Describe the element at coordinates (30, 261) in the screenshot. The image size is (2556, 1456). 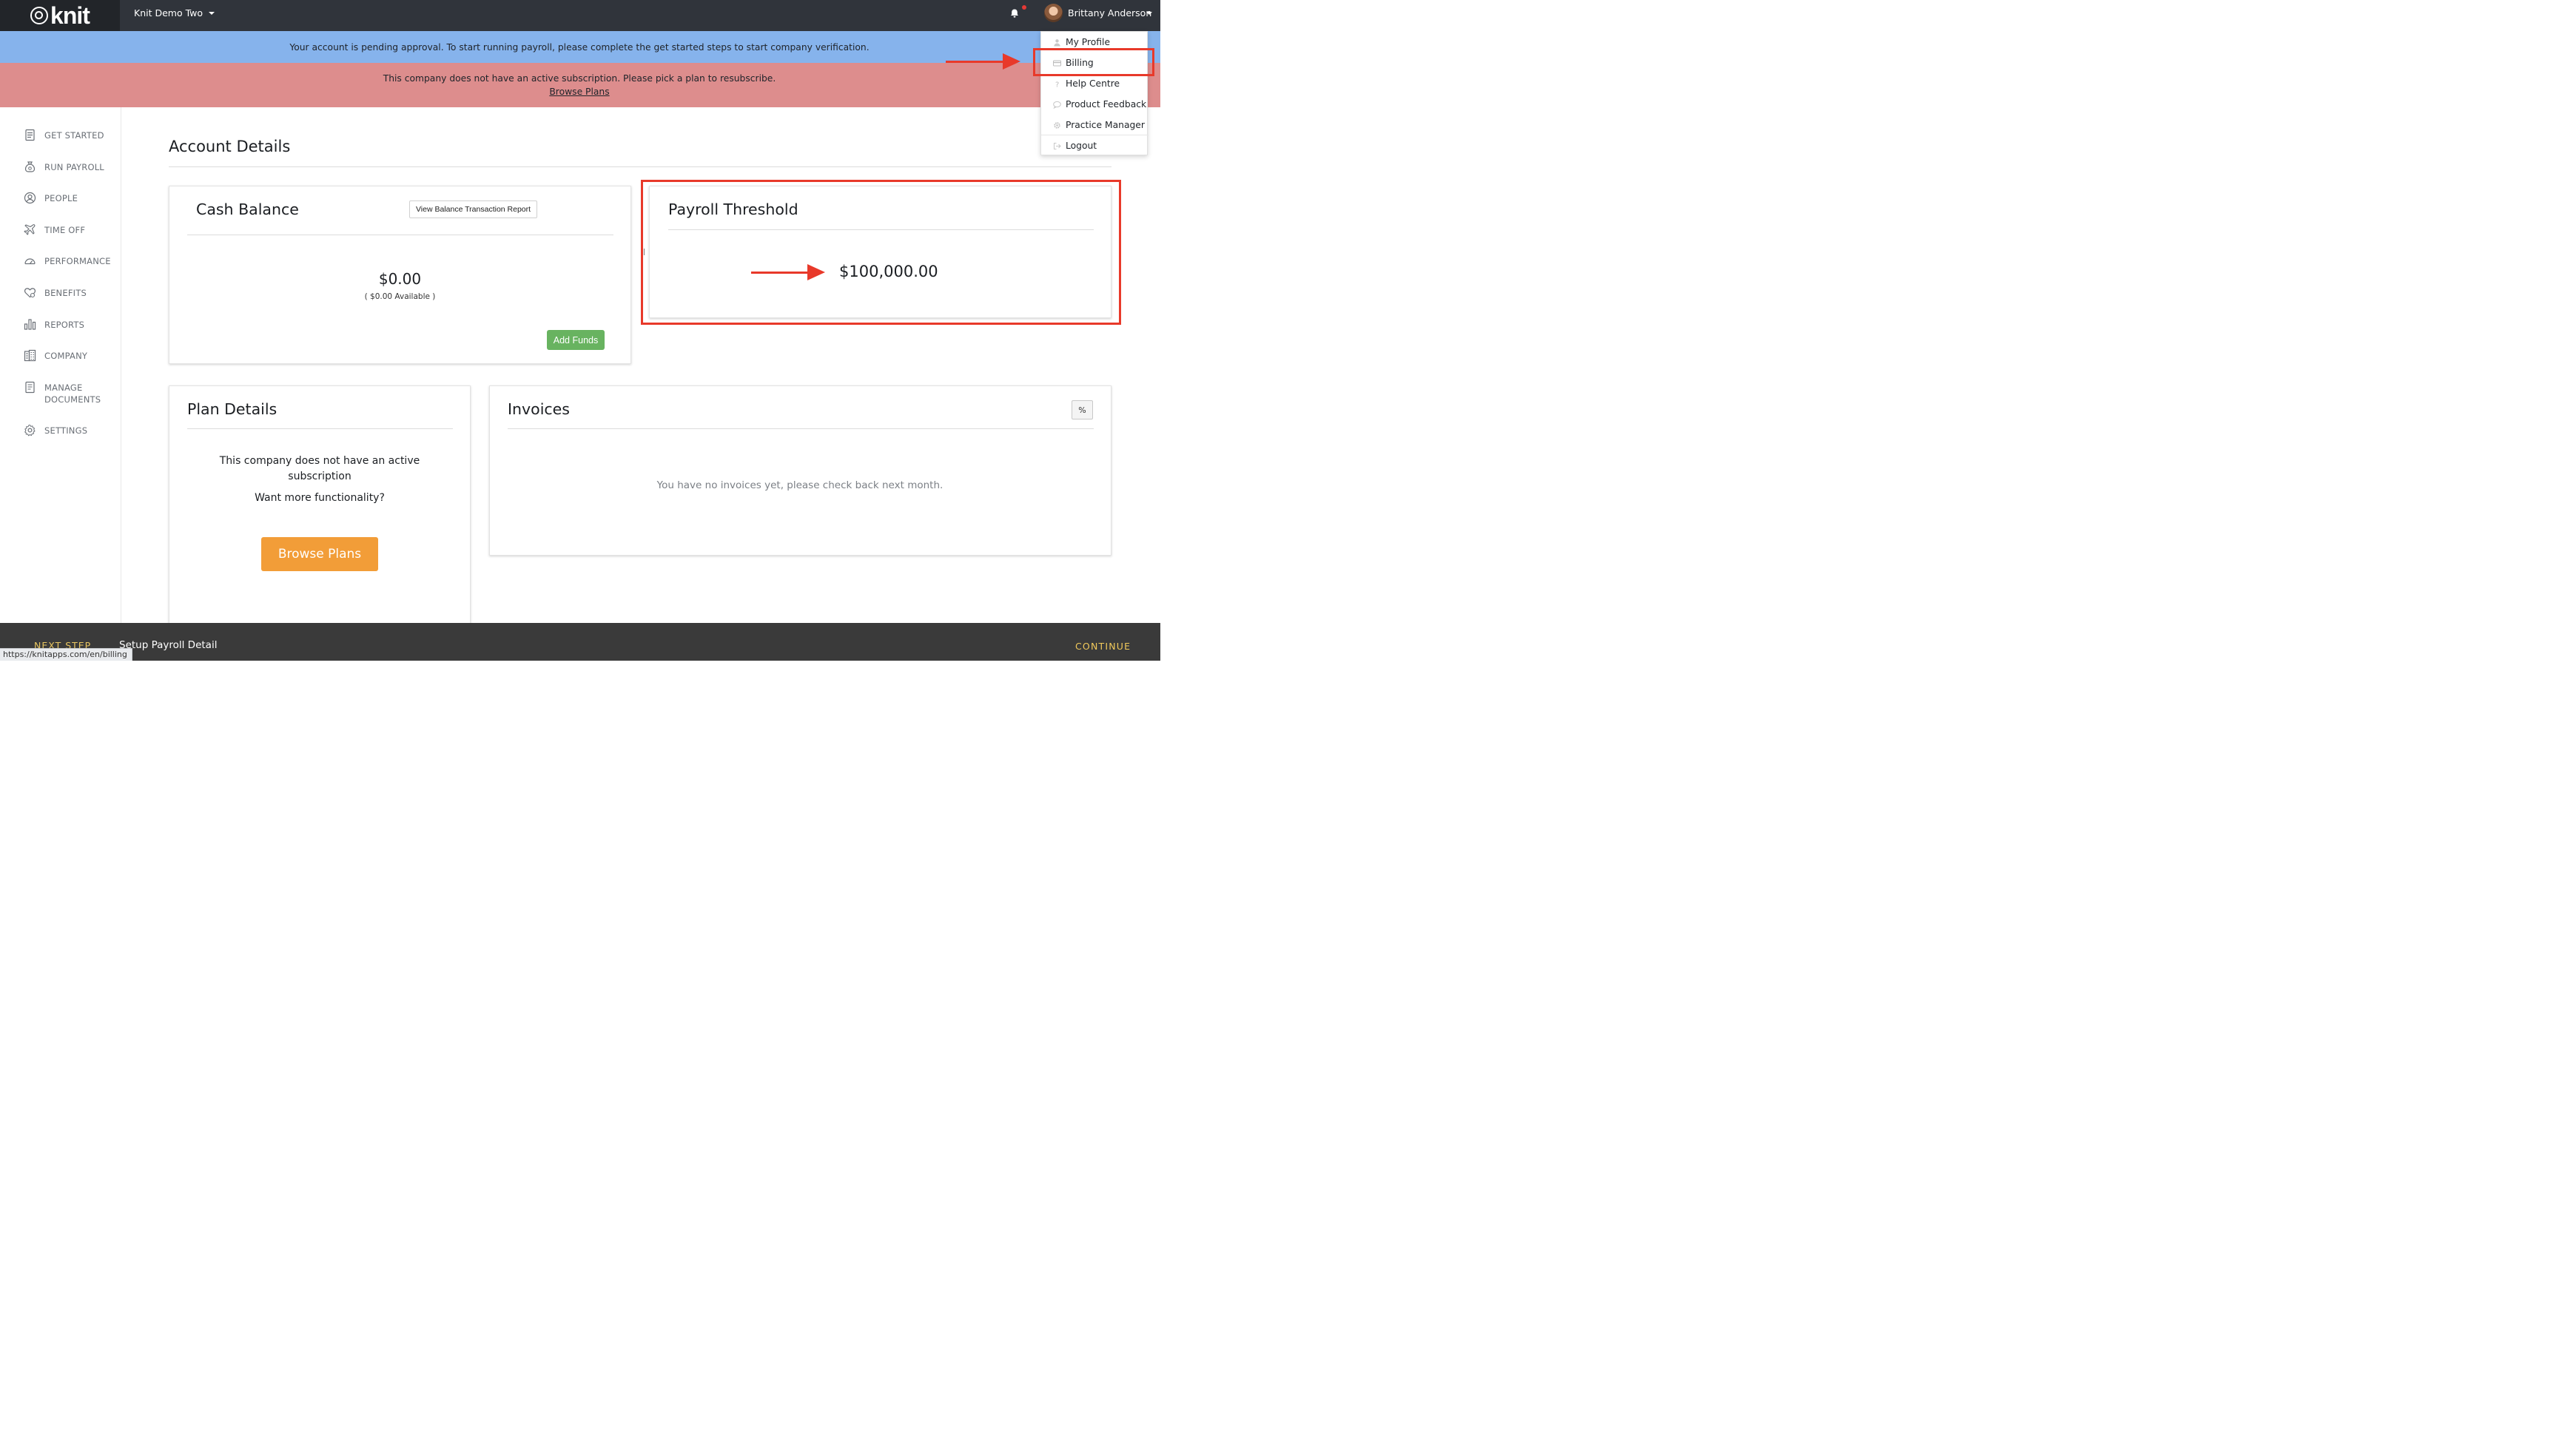
I see `gauge-icon` at that location.